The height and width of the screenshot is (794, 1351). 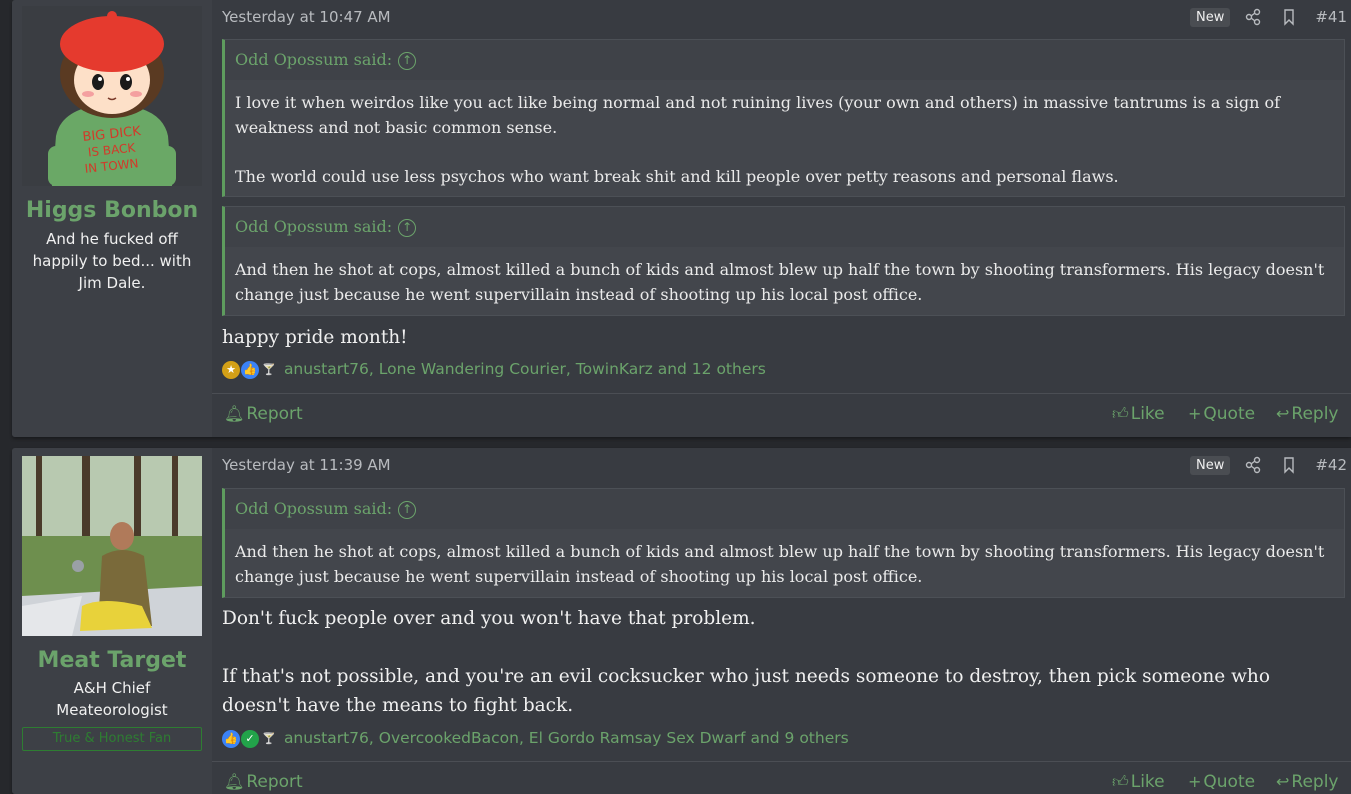 I want to click on user-title-line: Jim Dale., so click(x=112, y=283).